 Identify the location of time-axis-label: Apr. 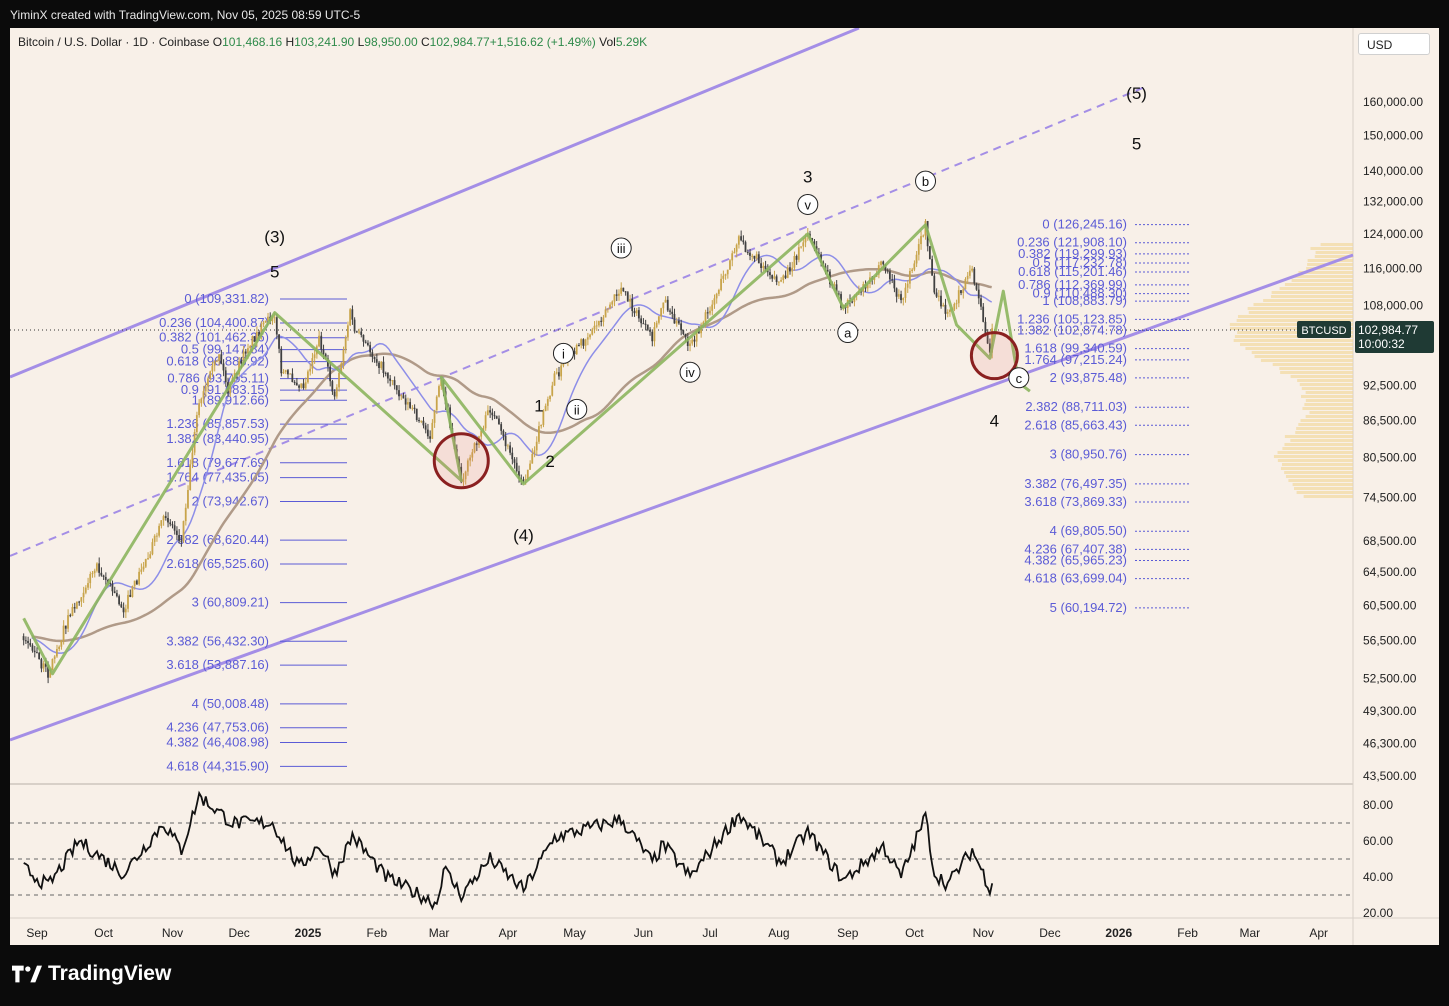
(508, 933).